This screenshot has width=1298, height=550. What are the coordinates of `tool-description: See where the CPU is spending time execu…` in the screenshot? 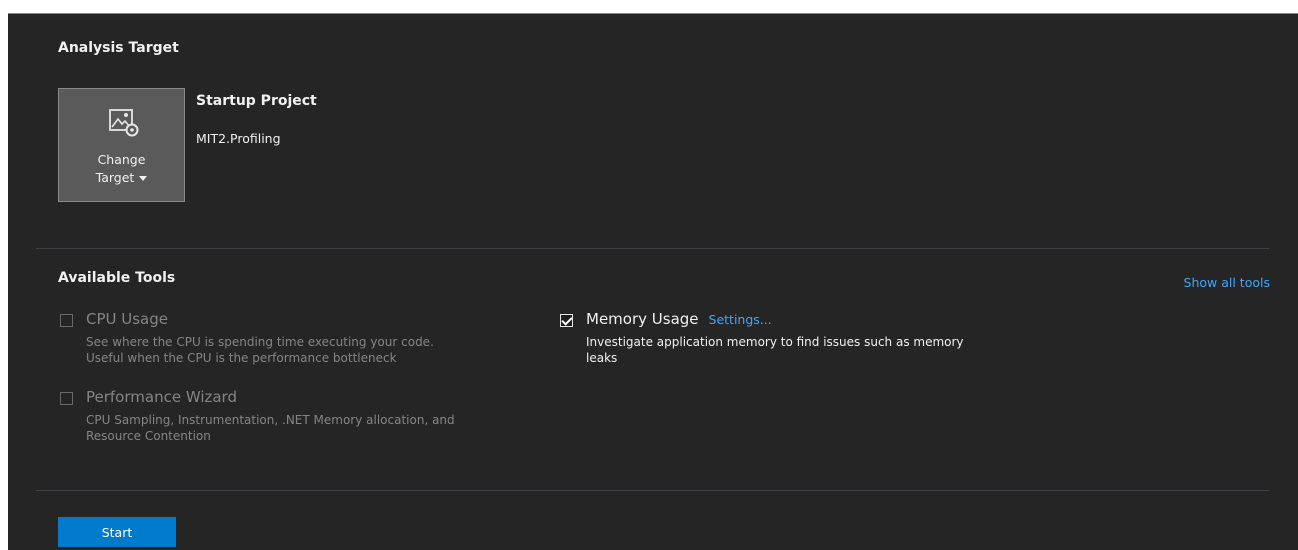 It's located at (260, 350).